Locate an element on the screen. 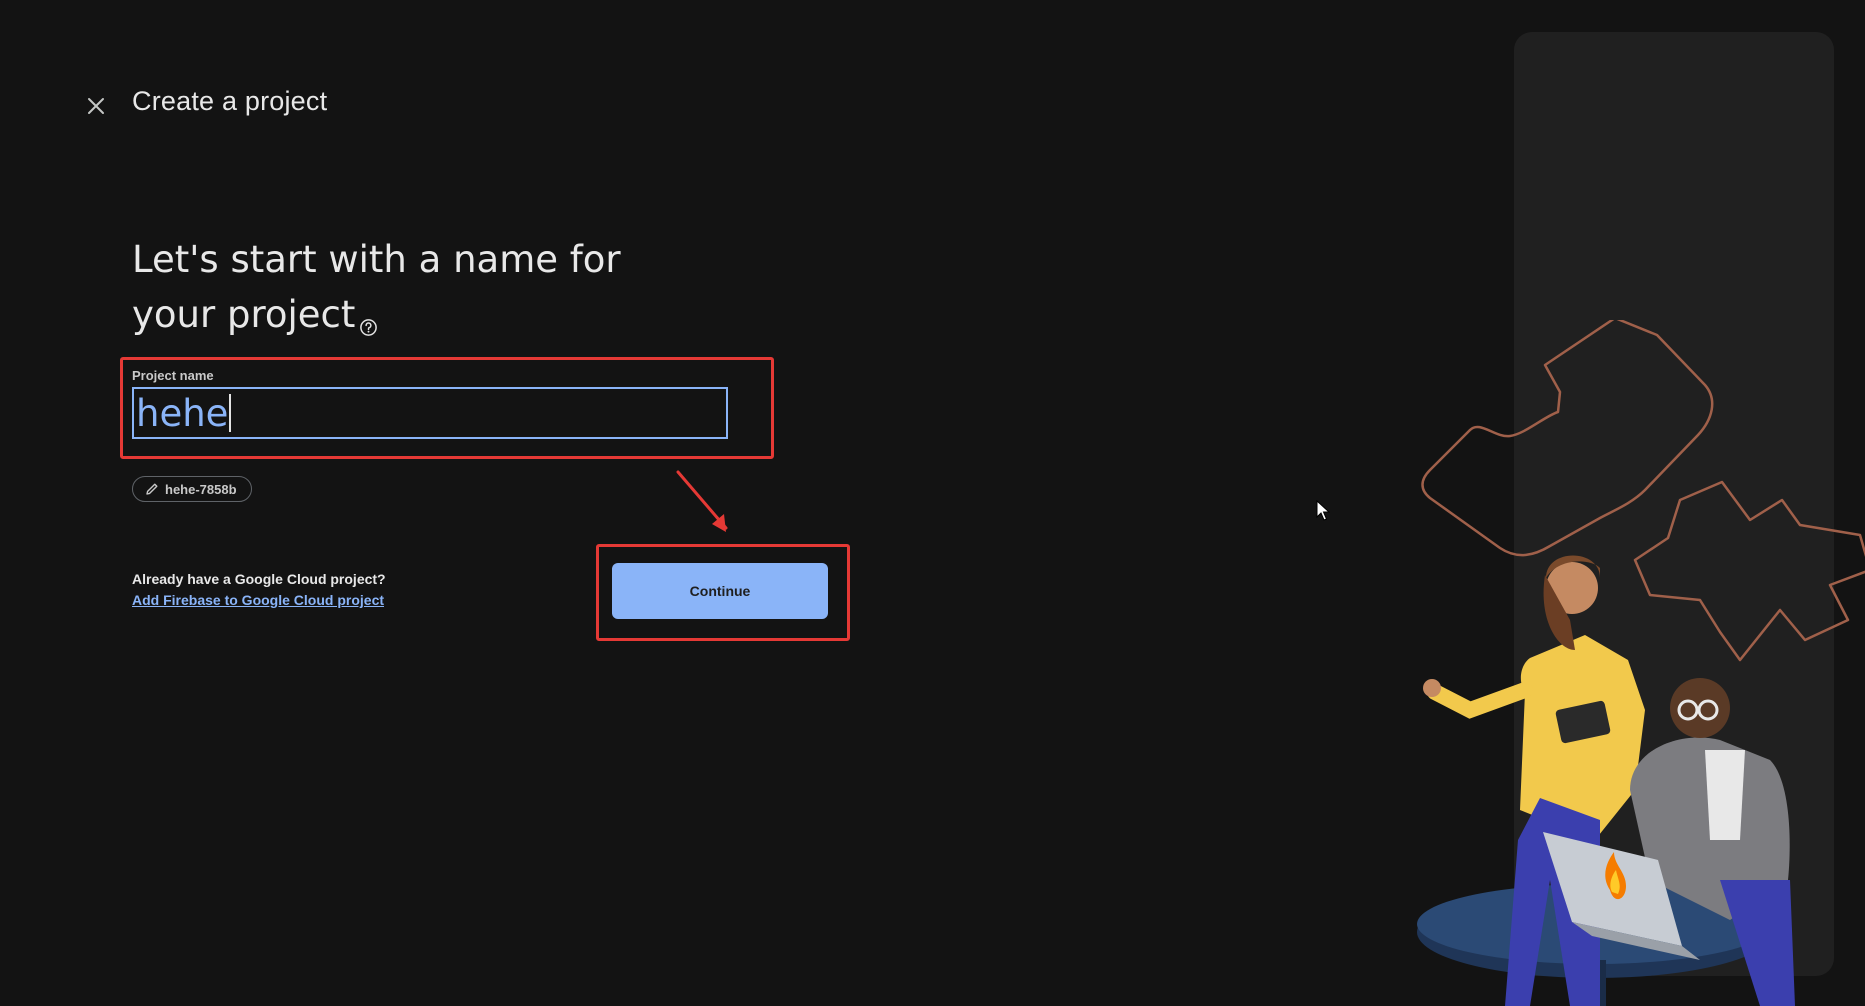 Image resolution: width=1865 pixels, height=1006 pixels. close-icon is located at coordinates (96, 106).